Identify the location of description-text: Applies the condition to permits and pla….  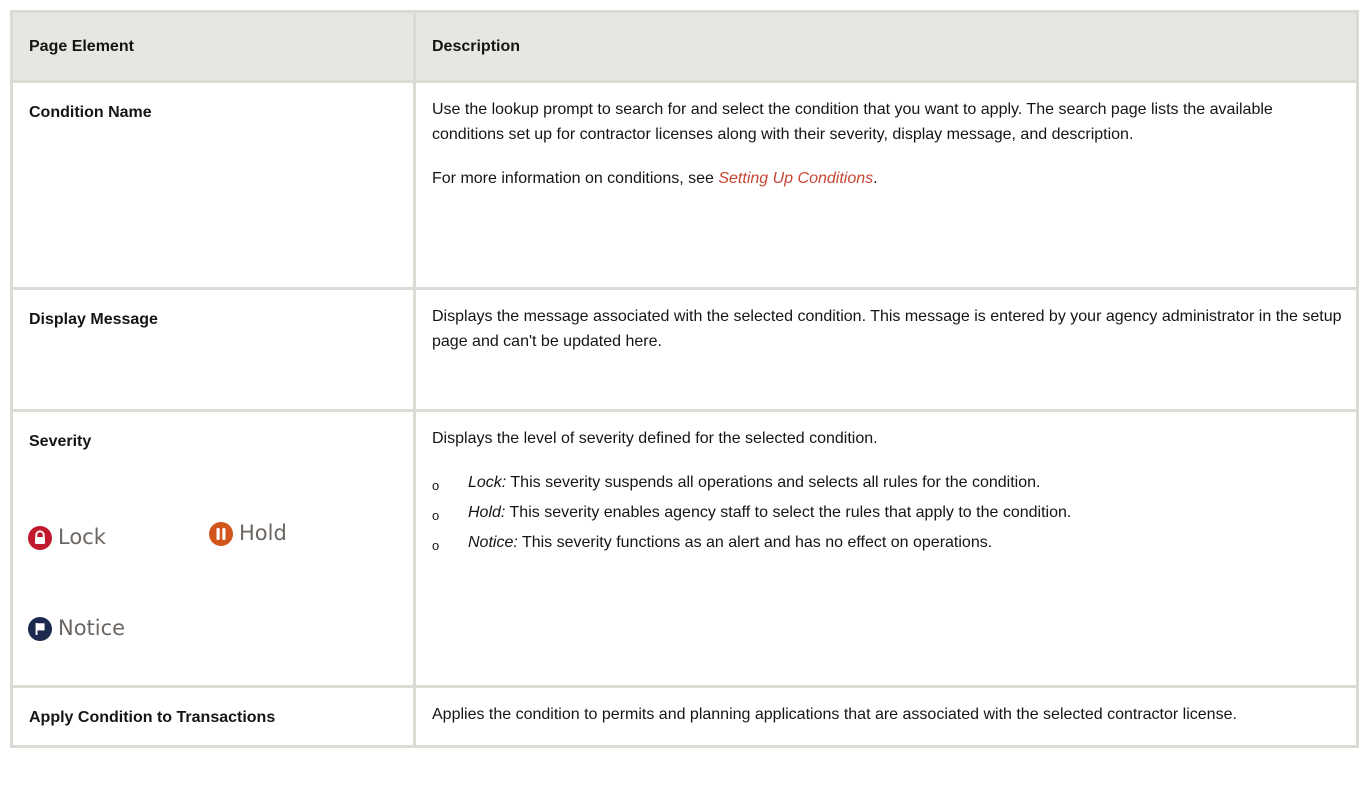
(834, 714).